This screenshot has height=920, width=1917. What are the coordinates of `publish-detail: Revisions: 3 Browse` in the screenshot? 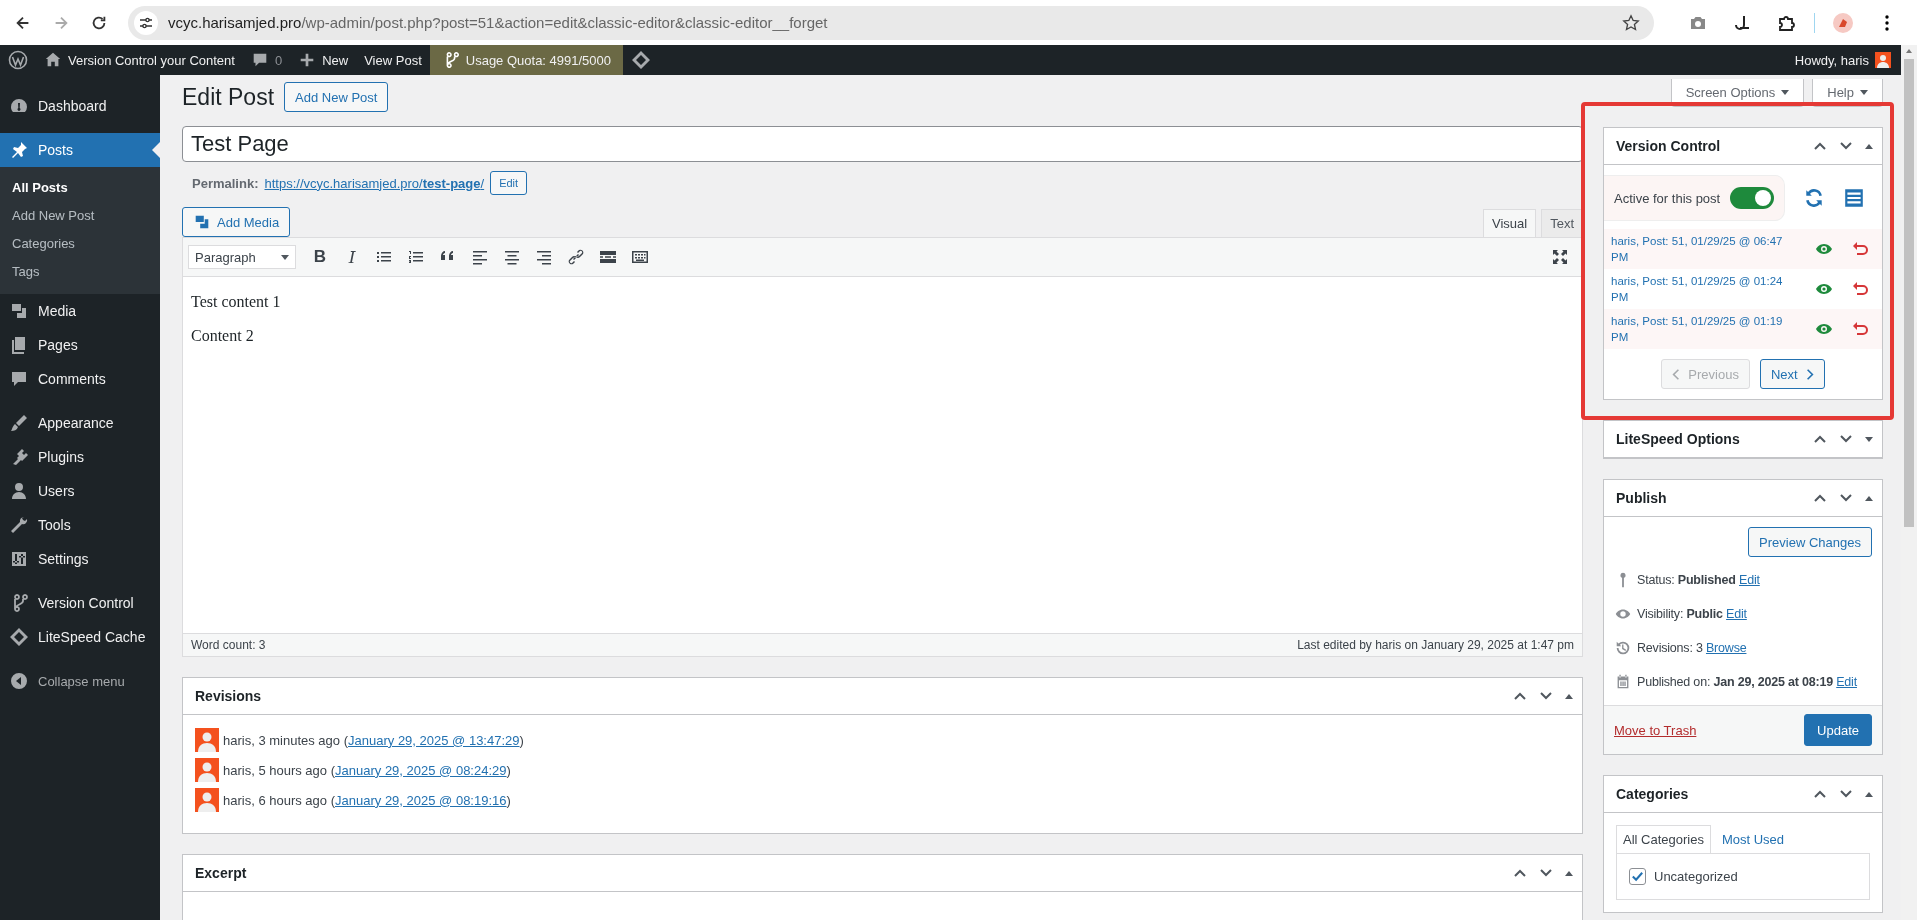 It's located at (1692, 648).